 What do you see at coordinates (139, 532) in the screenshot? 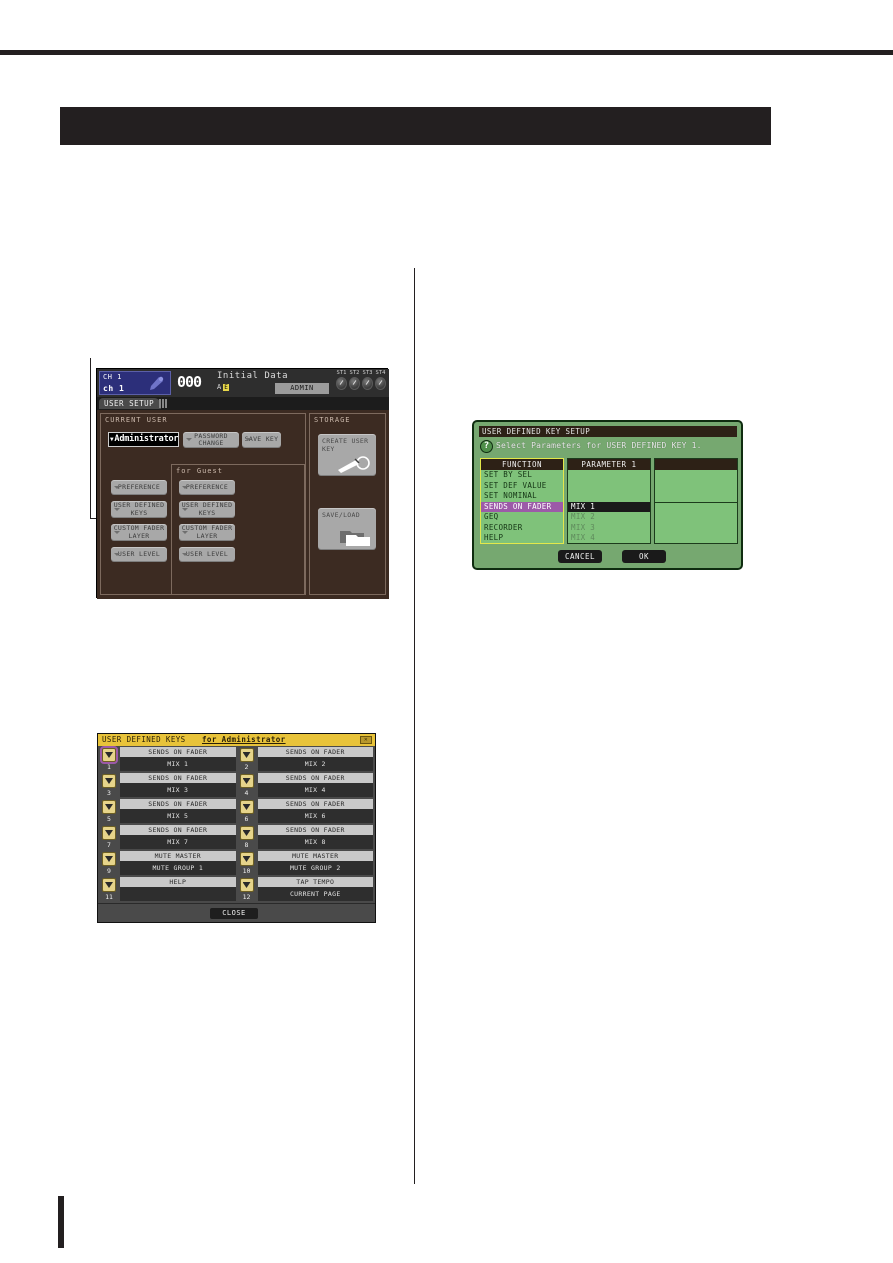
I see `admin-custom-fader-layer-button: CUSTOM FADER LAYER` at bounding box center [139, 532].